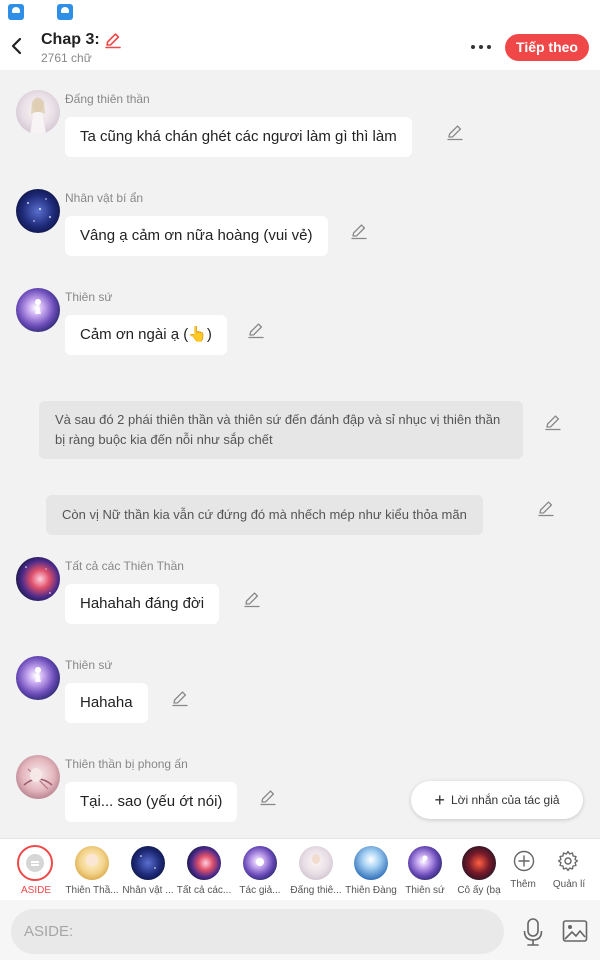 The width and height of the screenshot is (600, 960). What do you see at coordinates (569, 884) in the screenshot?
I see `character-label: Quản lí` at bounding box center [569, 884].